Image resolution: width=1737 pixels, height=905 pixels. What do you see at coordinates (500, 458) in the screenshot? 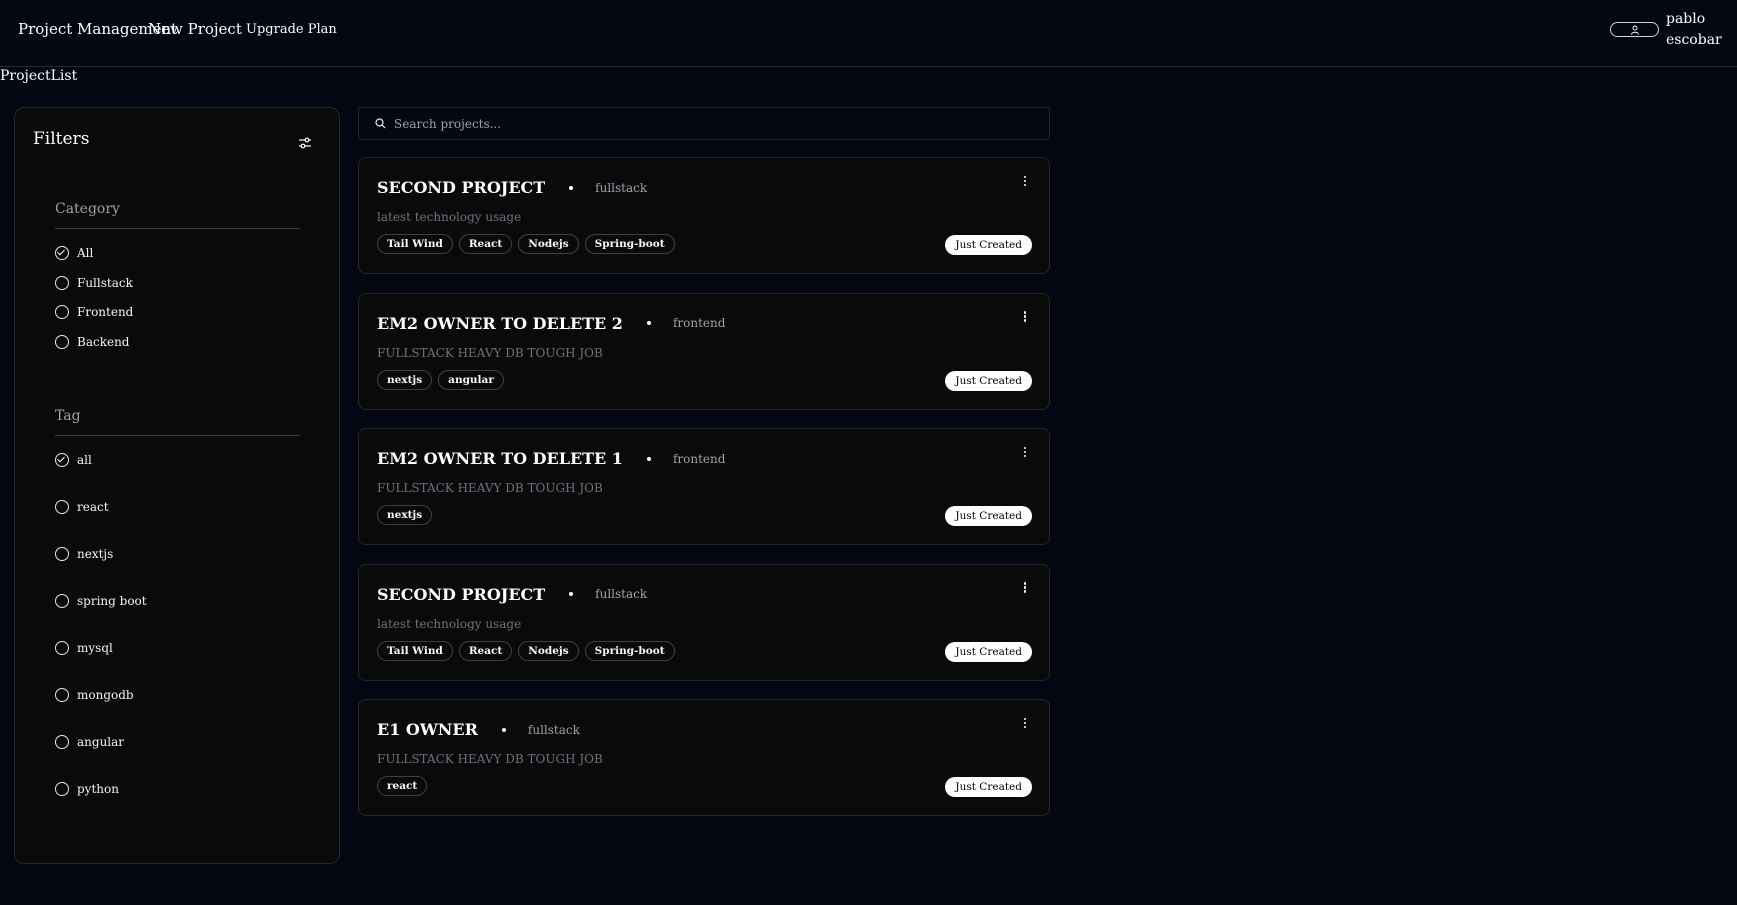
I see `project-title: EM2 OWNER TO DELETE 1` at bounding box center [500, 458].